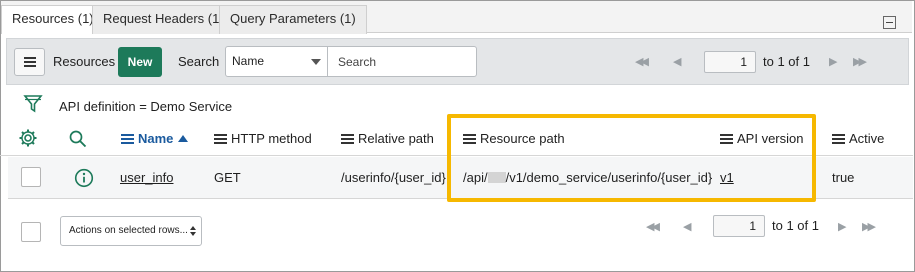  Describe the element at coordinates (316, 62) in the screenshot. I see `chevron-down-icon` at that location.